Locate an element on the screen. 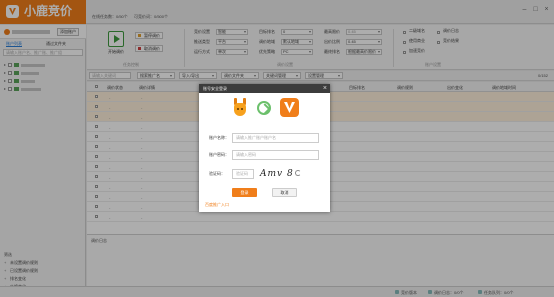  deer-mascot-icon is located at coordinates (240, 107).